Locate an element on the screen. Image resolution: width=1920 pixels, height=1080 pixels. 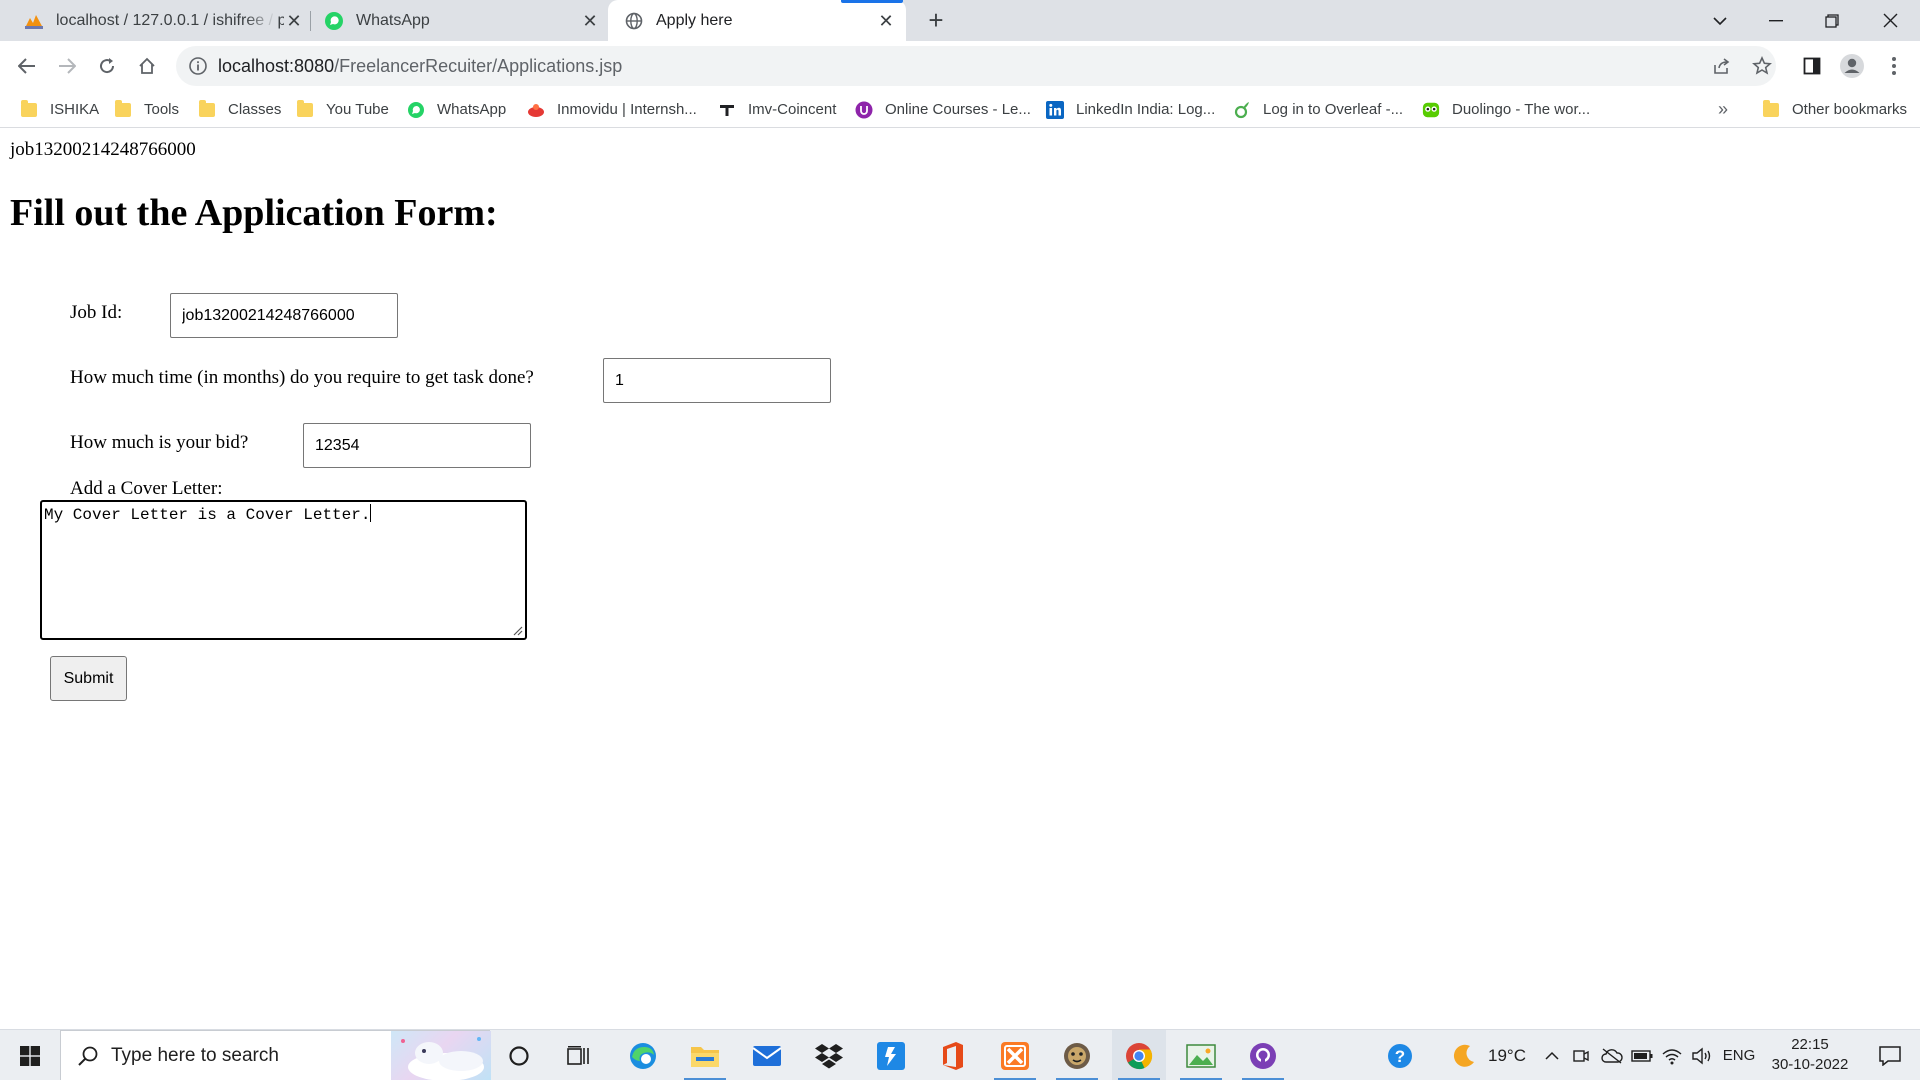
forward-button is located at coordinates (67, 66).